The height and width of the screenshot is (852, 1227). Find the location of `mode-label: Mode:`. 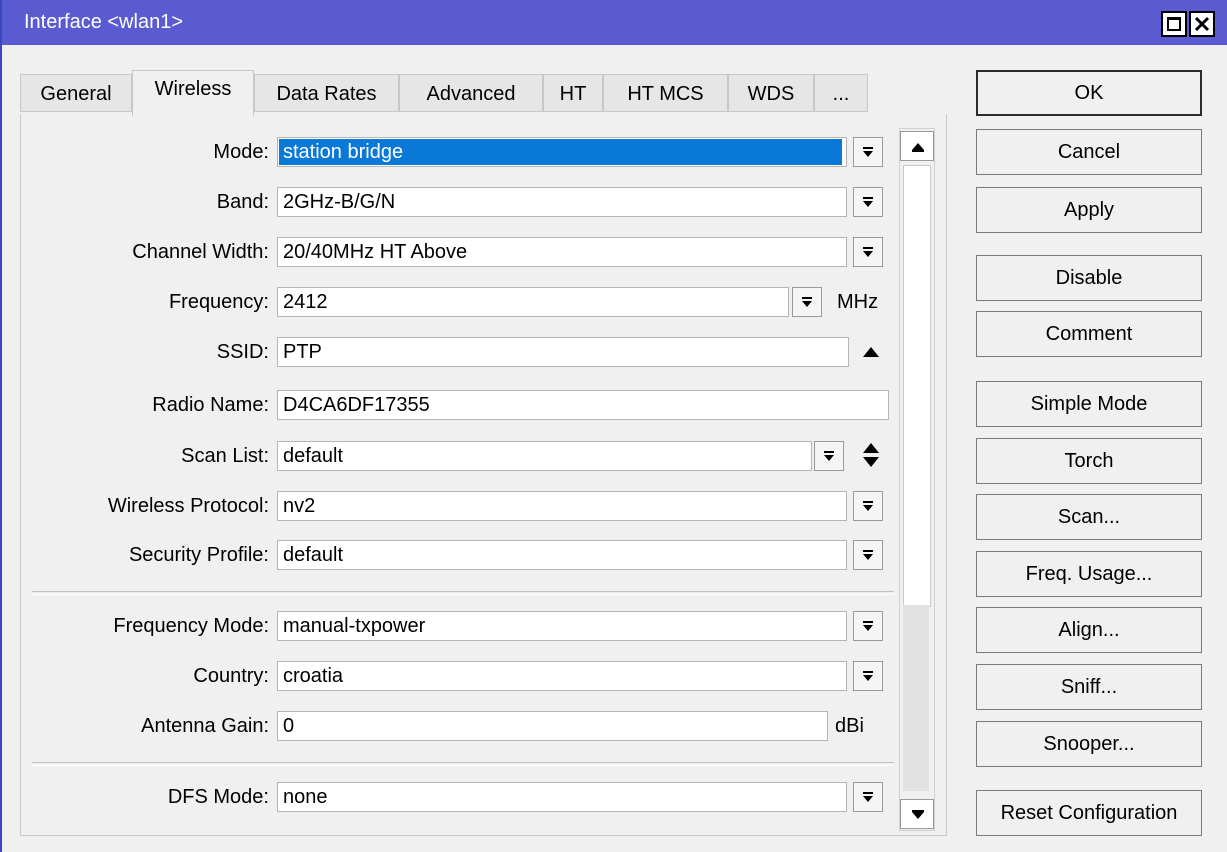

mode-label: Mode: is located at coordinates (241, 152).